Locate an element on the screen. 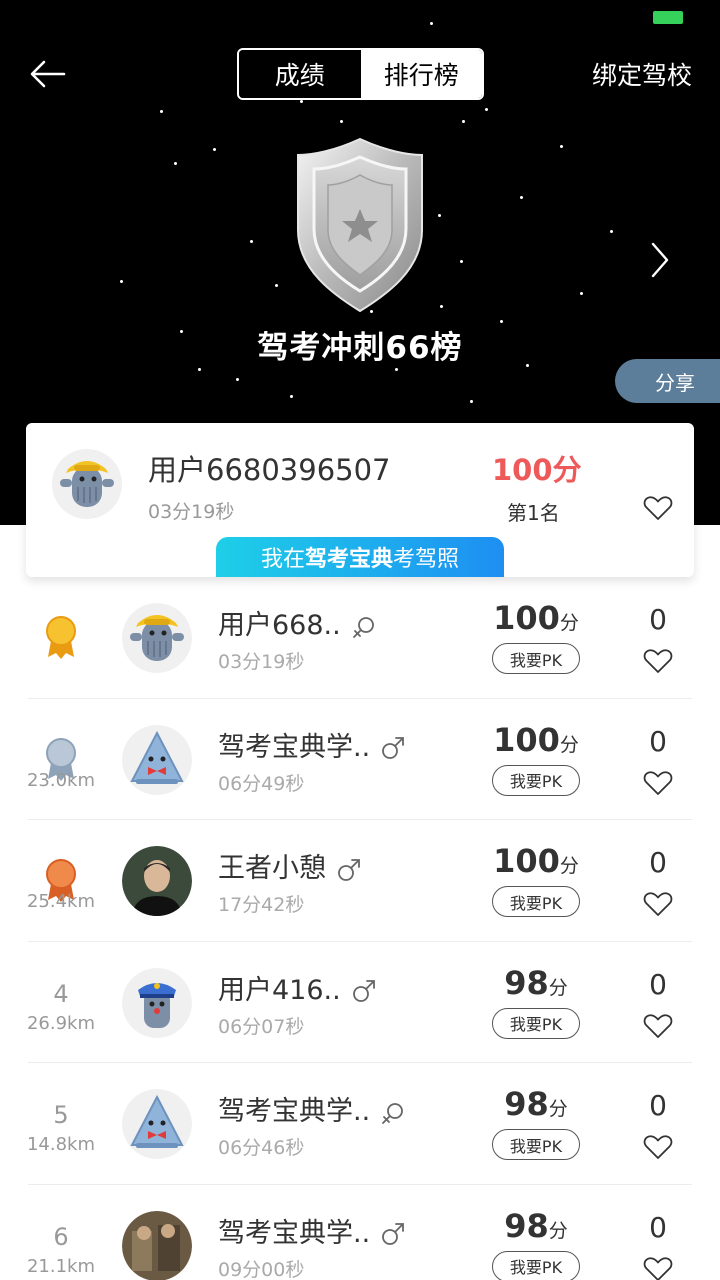  share-button: 分享 is located at coordinates (667, 381).